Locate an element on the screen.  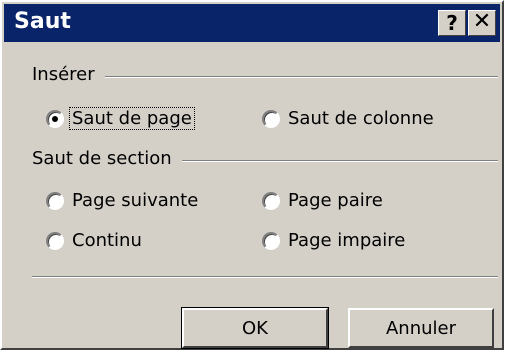
close-icon: ✕ is located at coordinates (482, 23).